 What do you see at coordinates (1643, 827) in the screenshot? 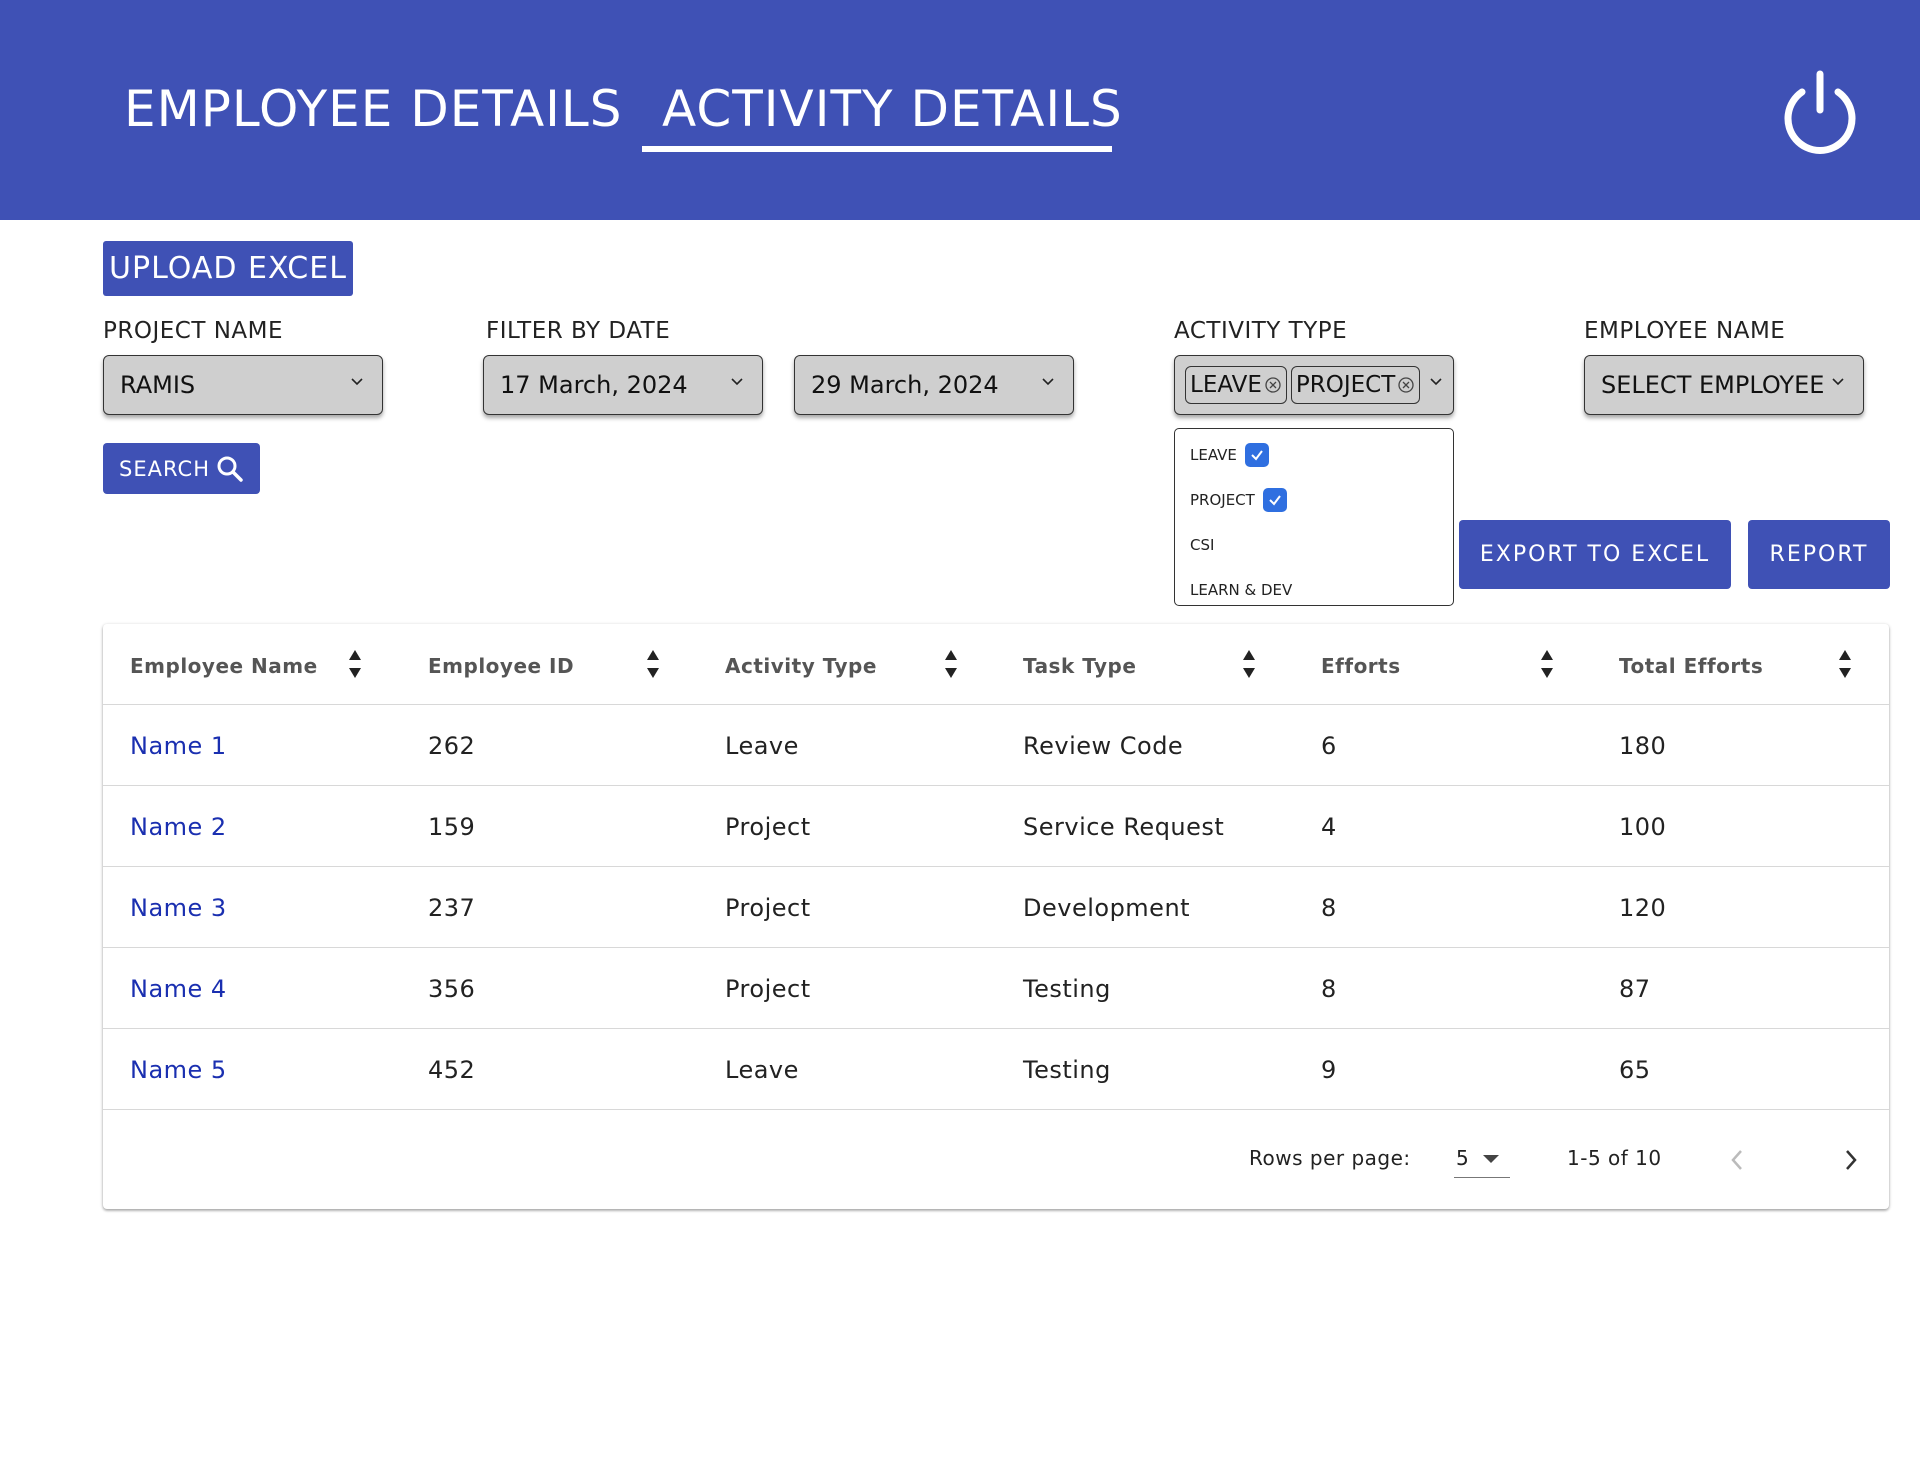
I see `total-efforts-cell: 100` at bounding box center [1643, 827].